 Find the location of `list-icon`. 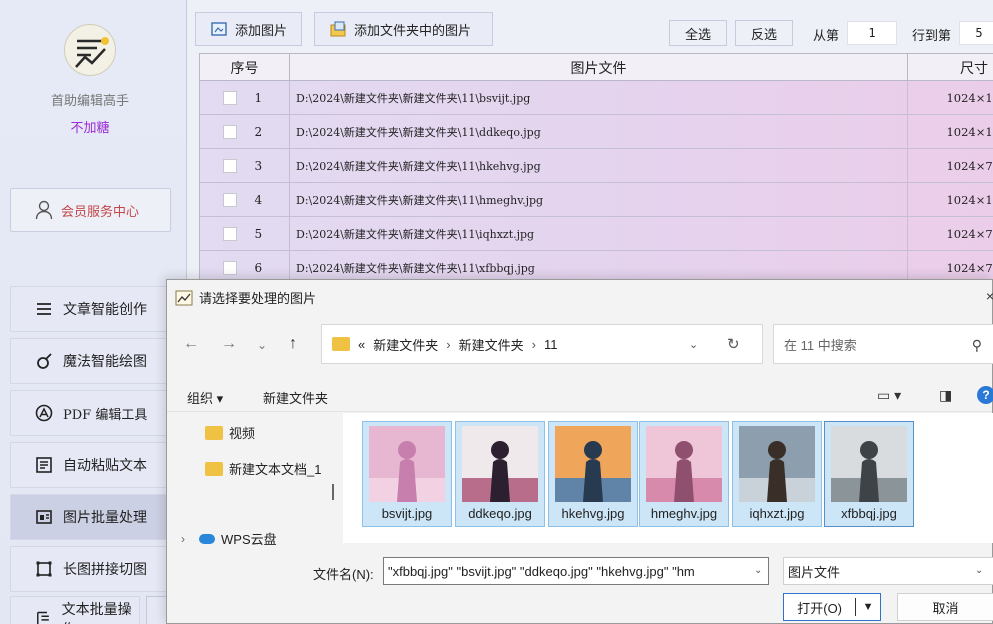

list-icon is located at coordinates (44, 309).